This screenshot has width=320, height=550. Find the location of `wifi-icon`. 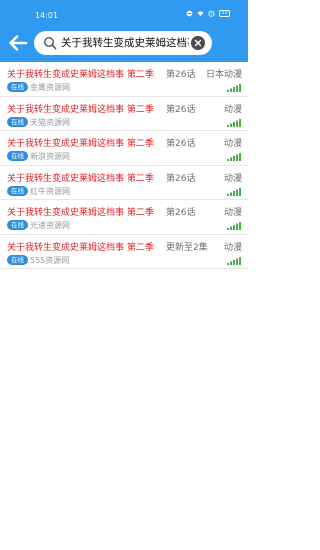

wifi-icon is located at coordinates (200, 14).